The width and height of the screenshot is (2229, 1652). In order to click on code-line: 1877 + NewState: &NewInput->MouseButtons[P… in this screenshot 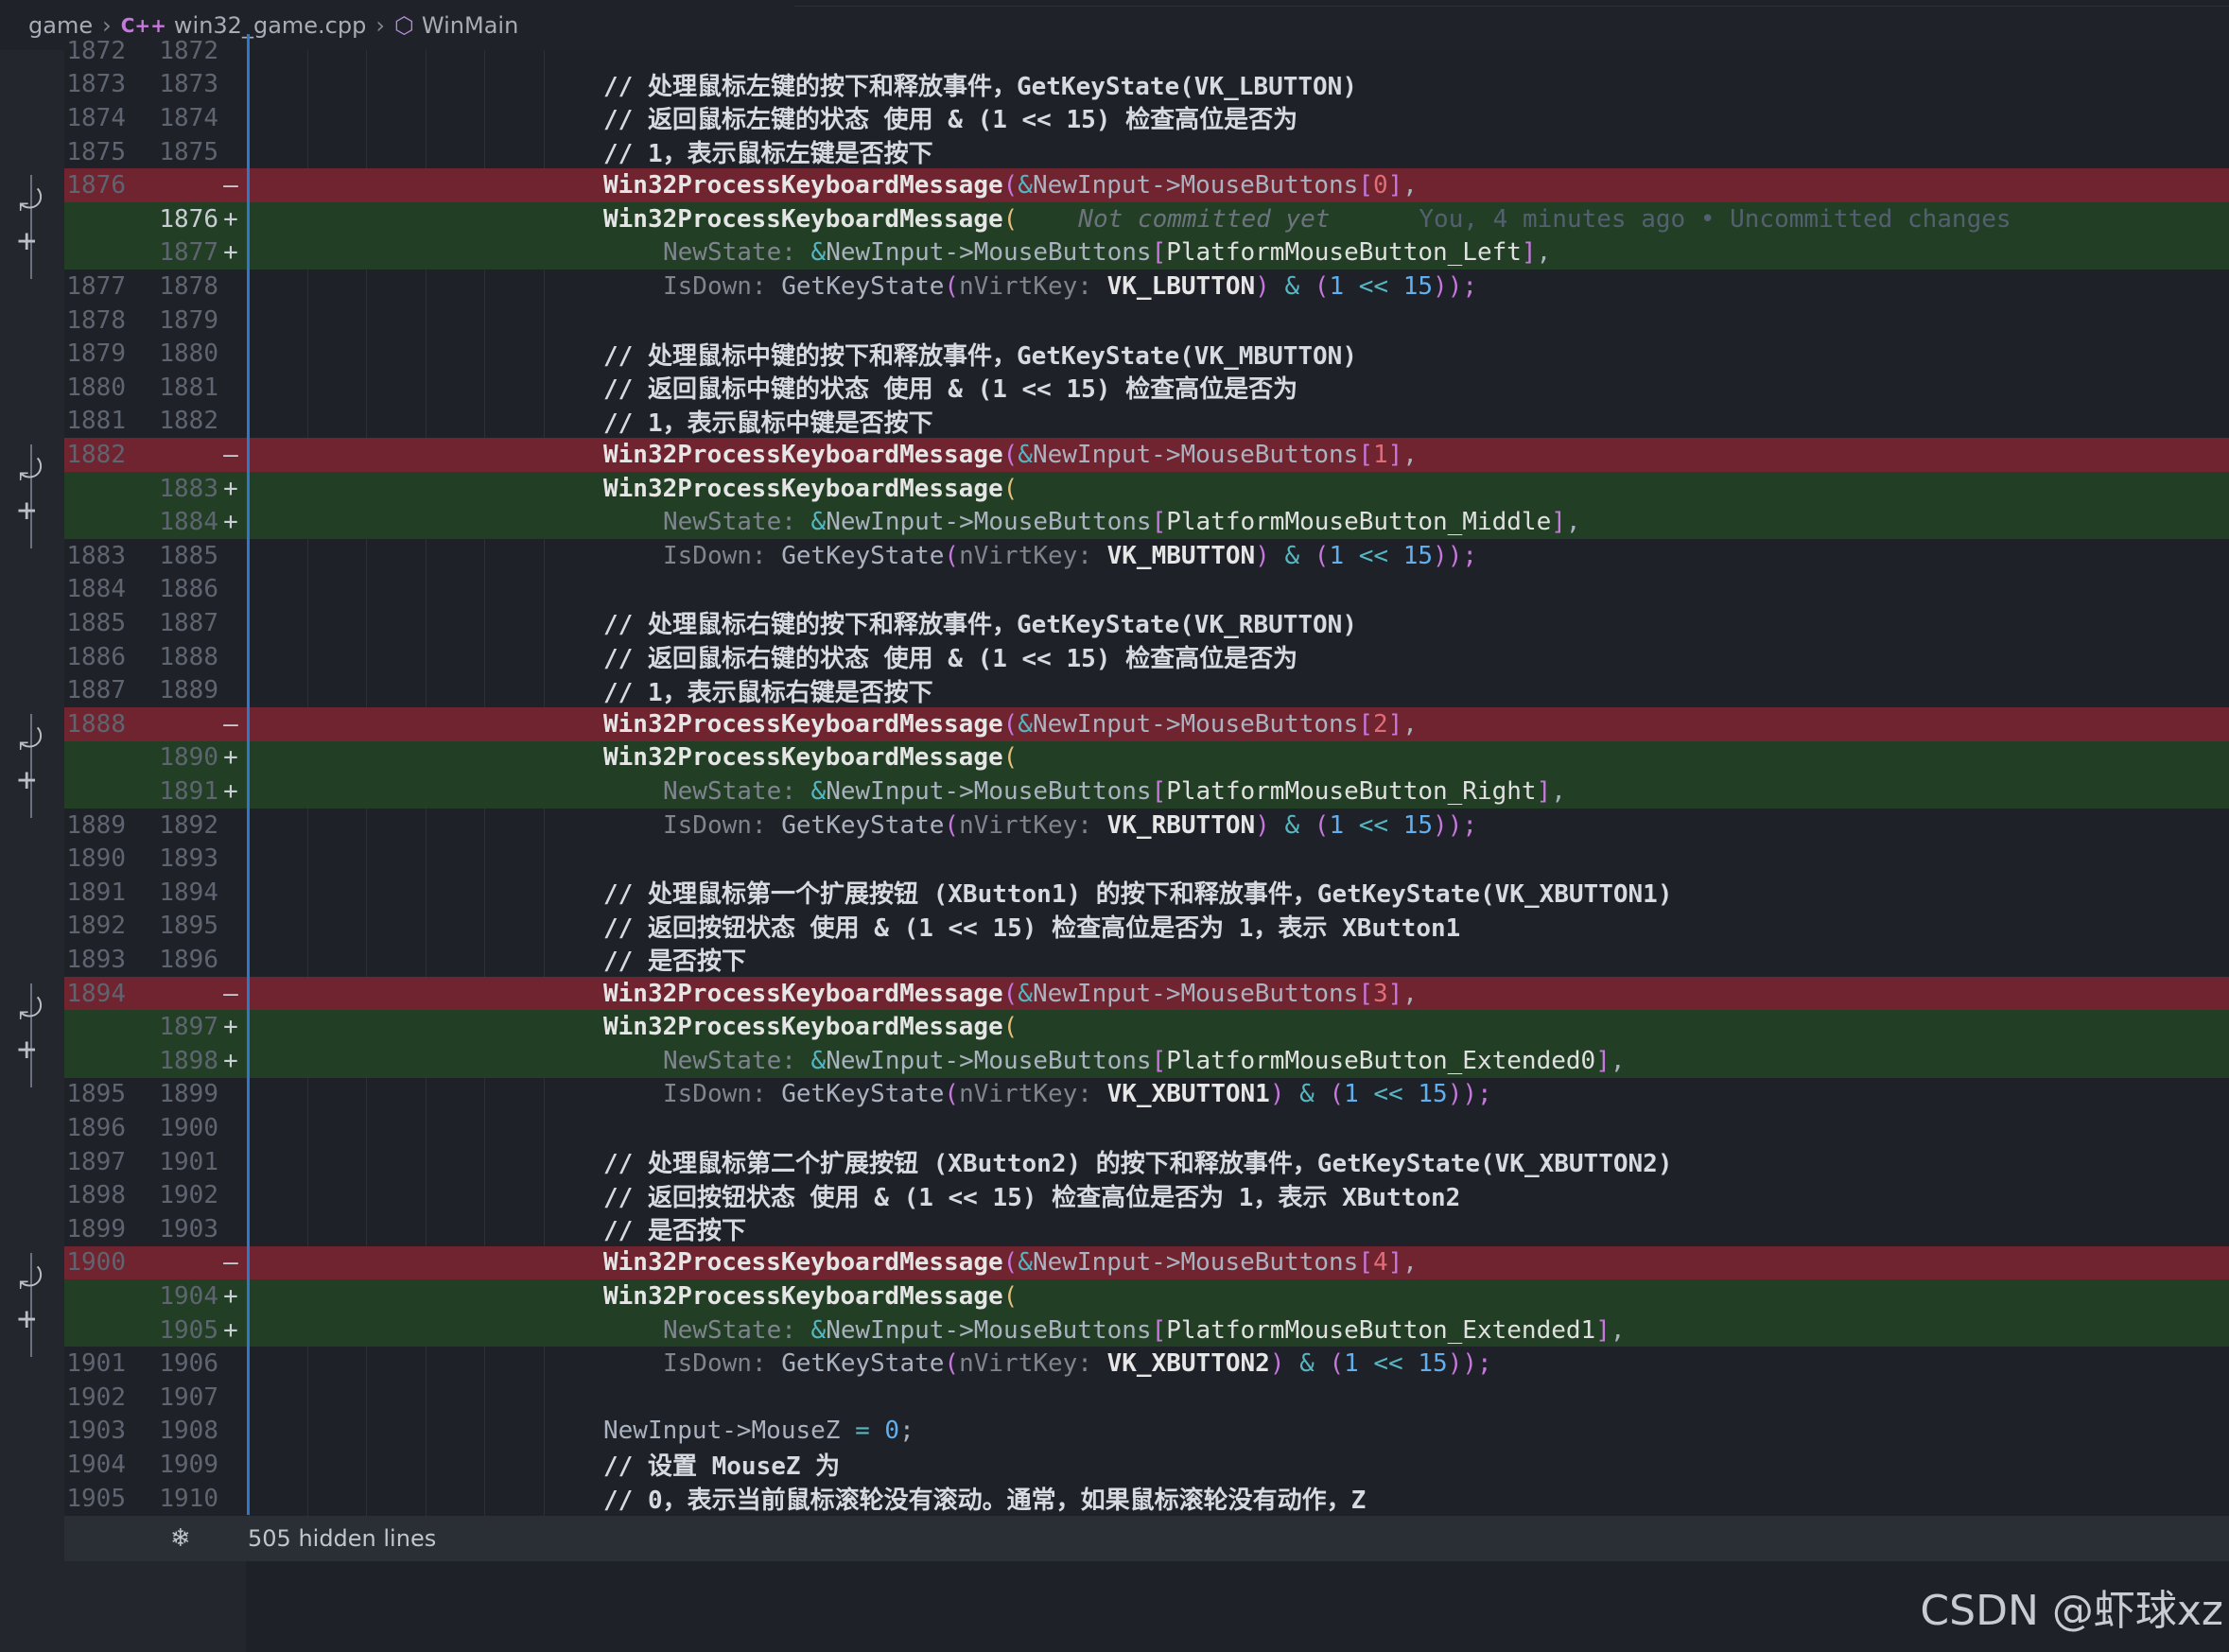, I will do `click(1146, 253)`.